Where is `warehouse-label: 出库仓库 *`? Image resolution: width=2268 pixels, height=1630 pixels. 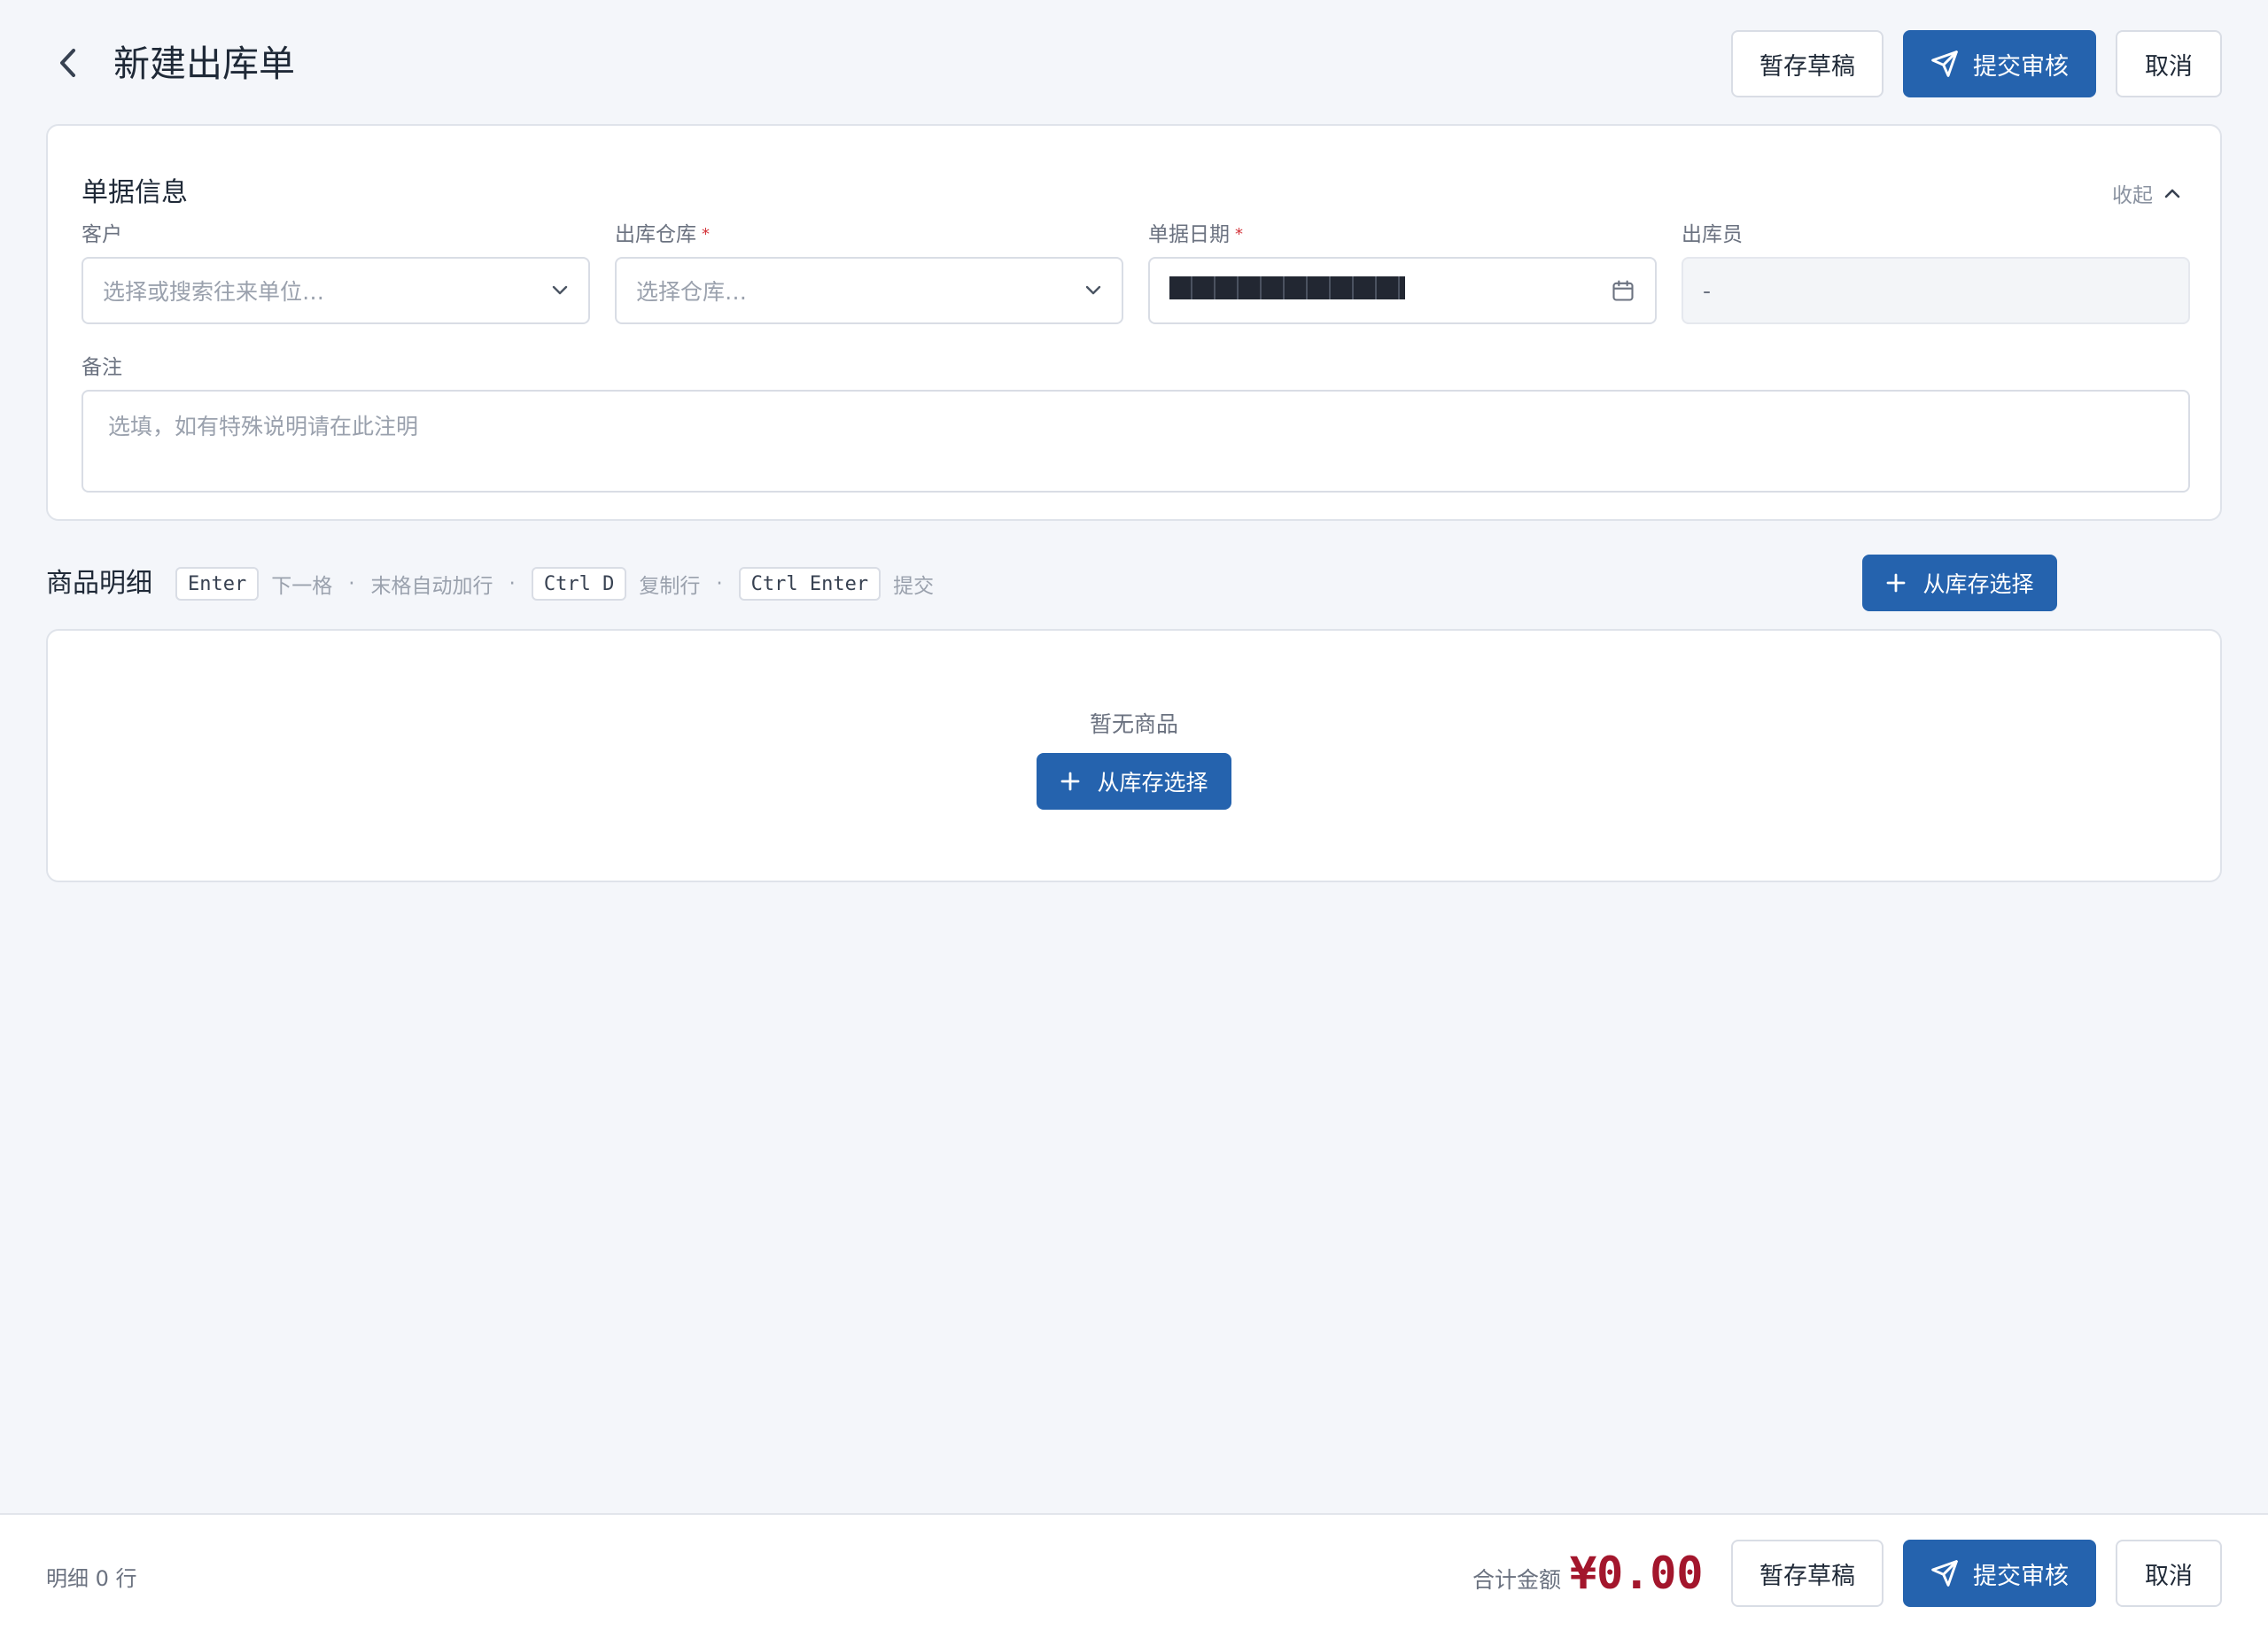 warehouse-label: 出库仓库 * is located at coordinates (662, 234).